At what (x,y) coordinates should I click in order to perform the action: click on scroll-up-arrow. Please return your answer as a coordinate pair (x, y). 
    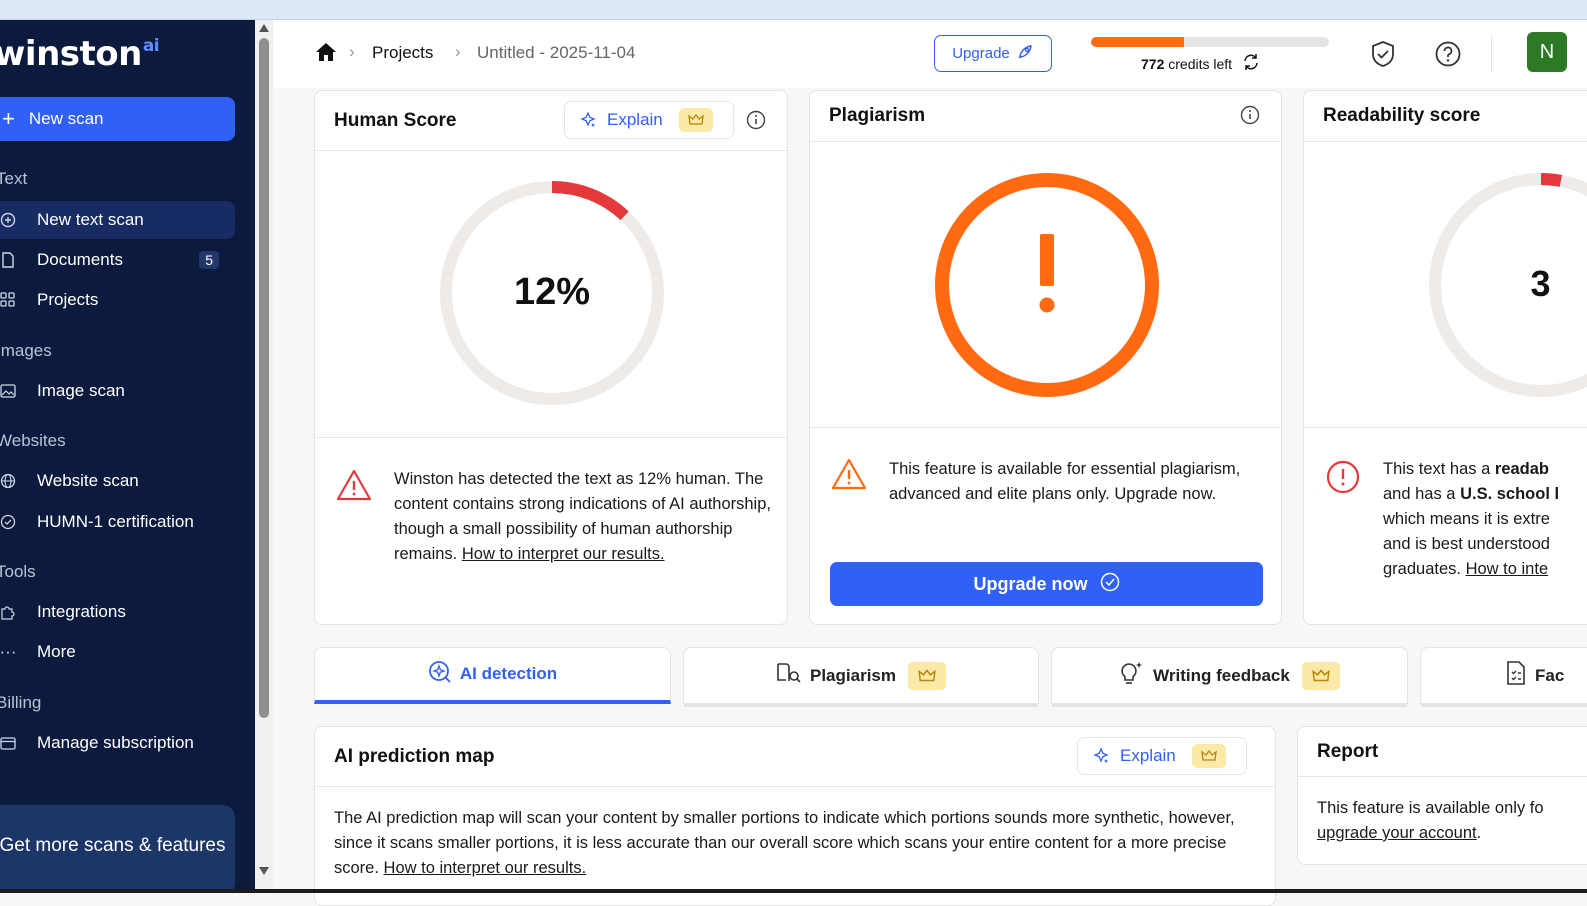
    Looking at the image, I should click on (264, 28).